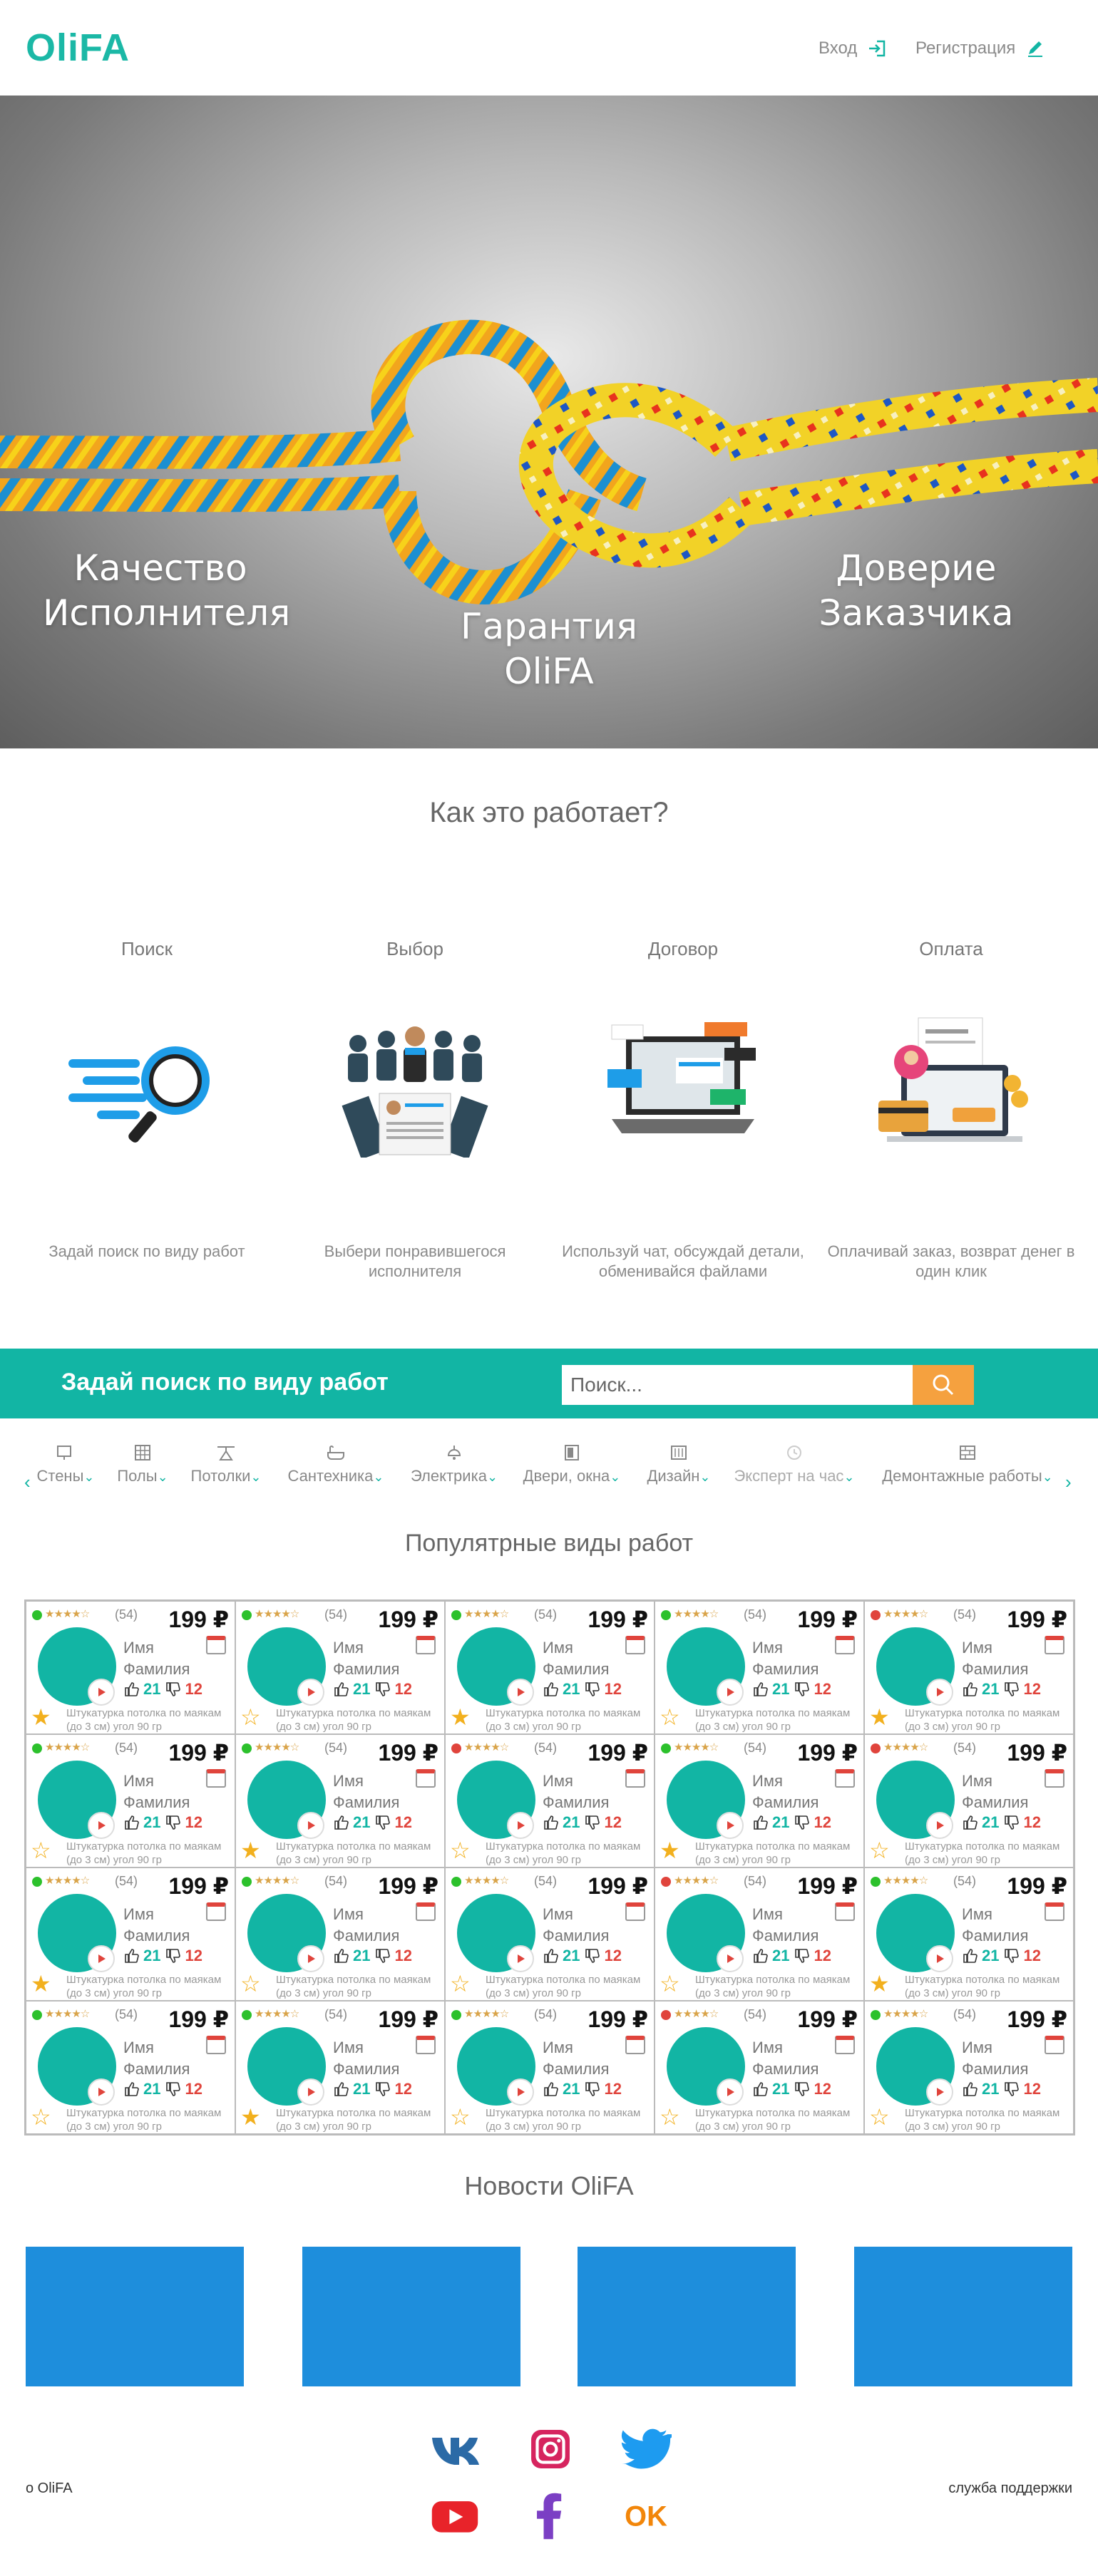 The image size is (1098, 2576). What do you see at coordinates (646, 2516) in the screenshot?
I see `odnoklassniki-icon: OK` at bounding box center [646, 2516].